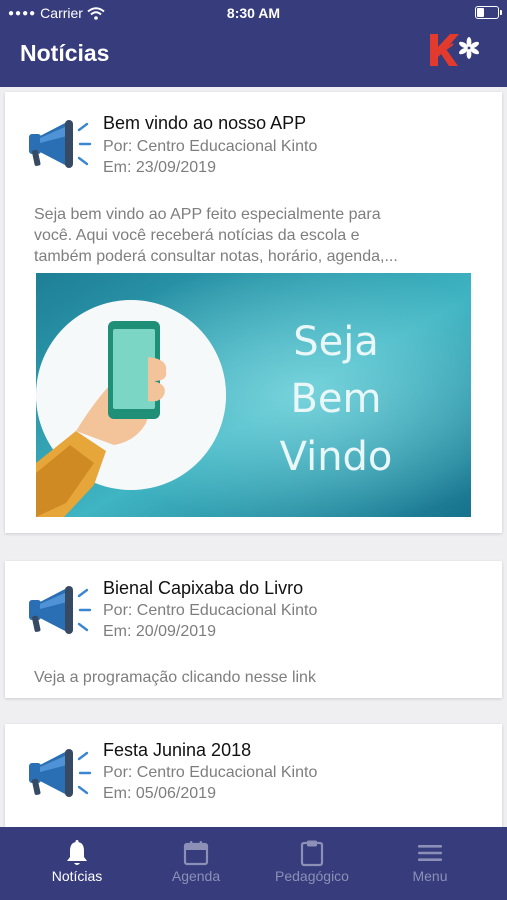  I want to click on tab-agenda: Agenda, so click(196, 863).